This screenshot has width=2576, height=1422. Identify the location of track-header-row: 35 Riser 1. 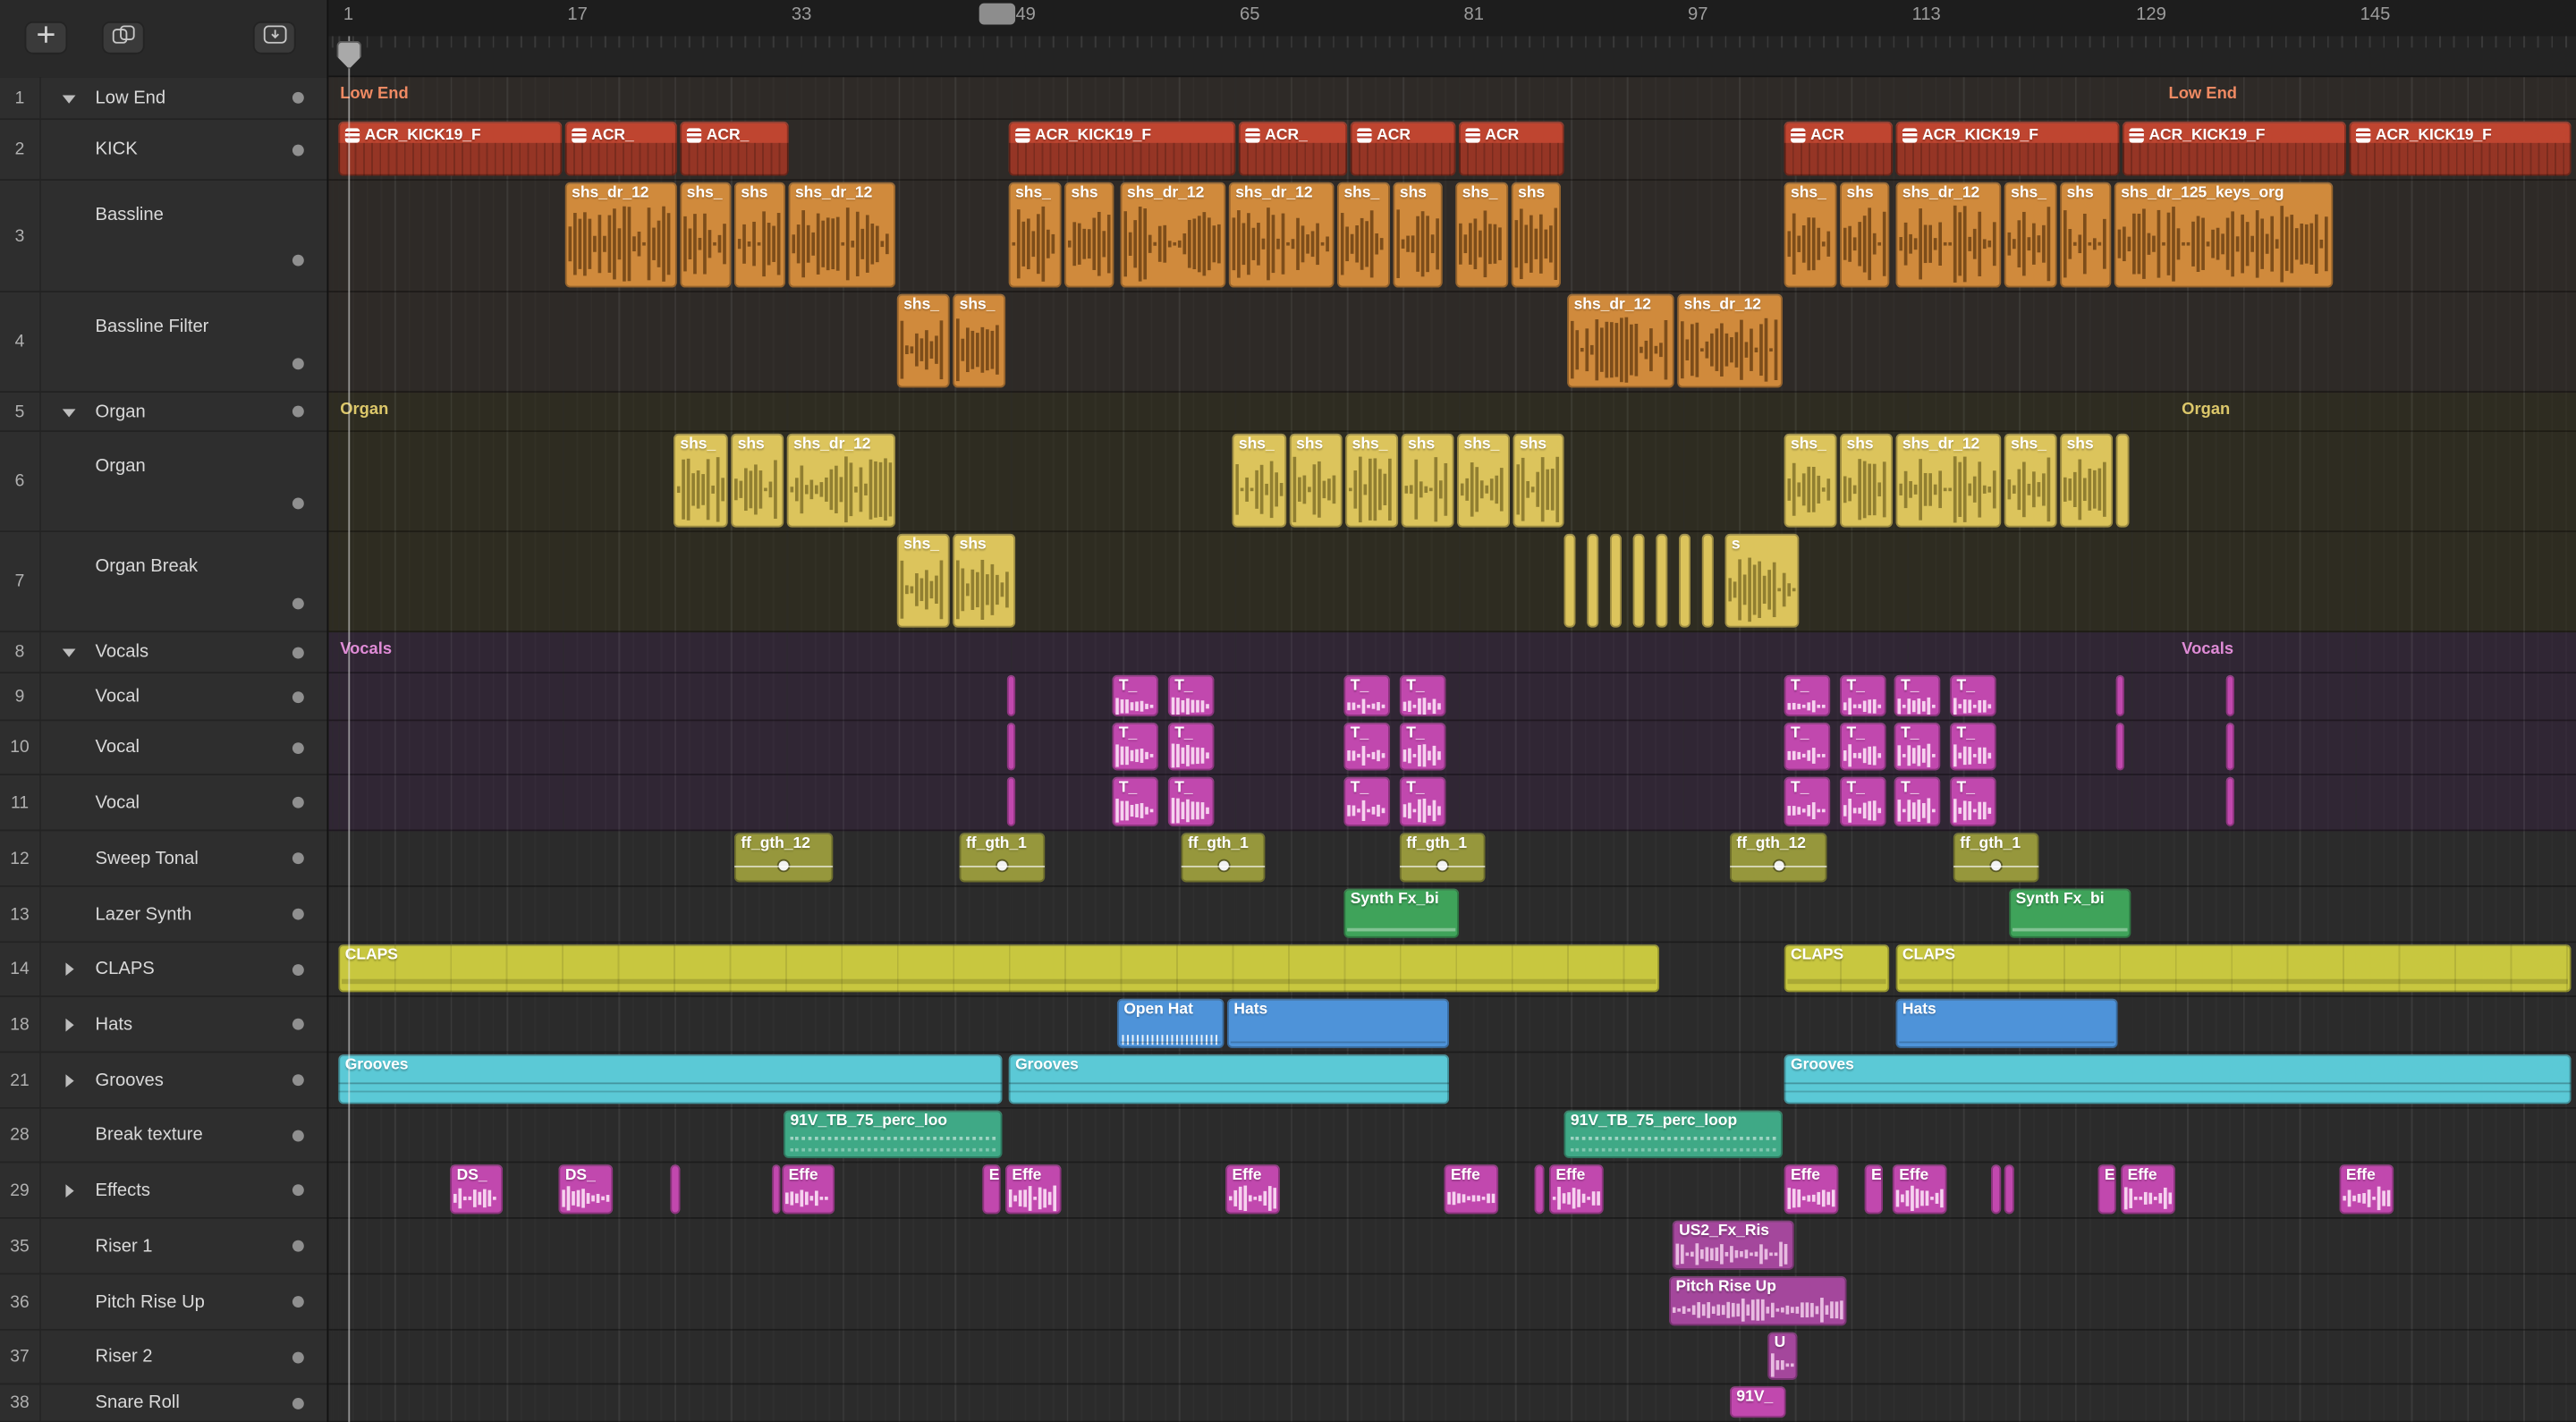
(163, 1246).